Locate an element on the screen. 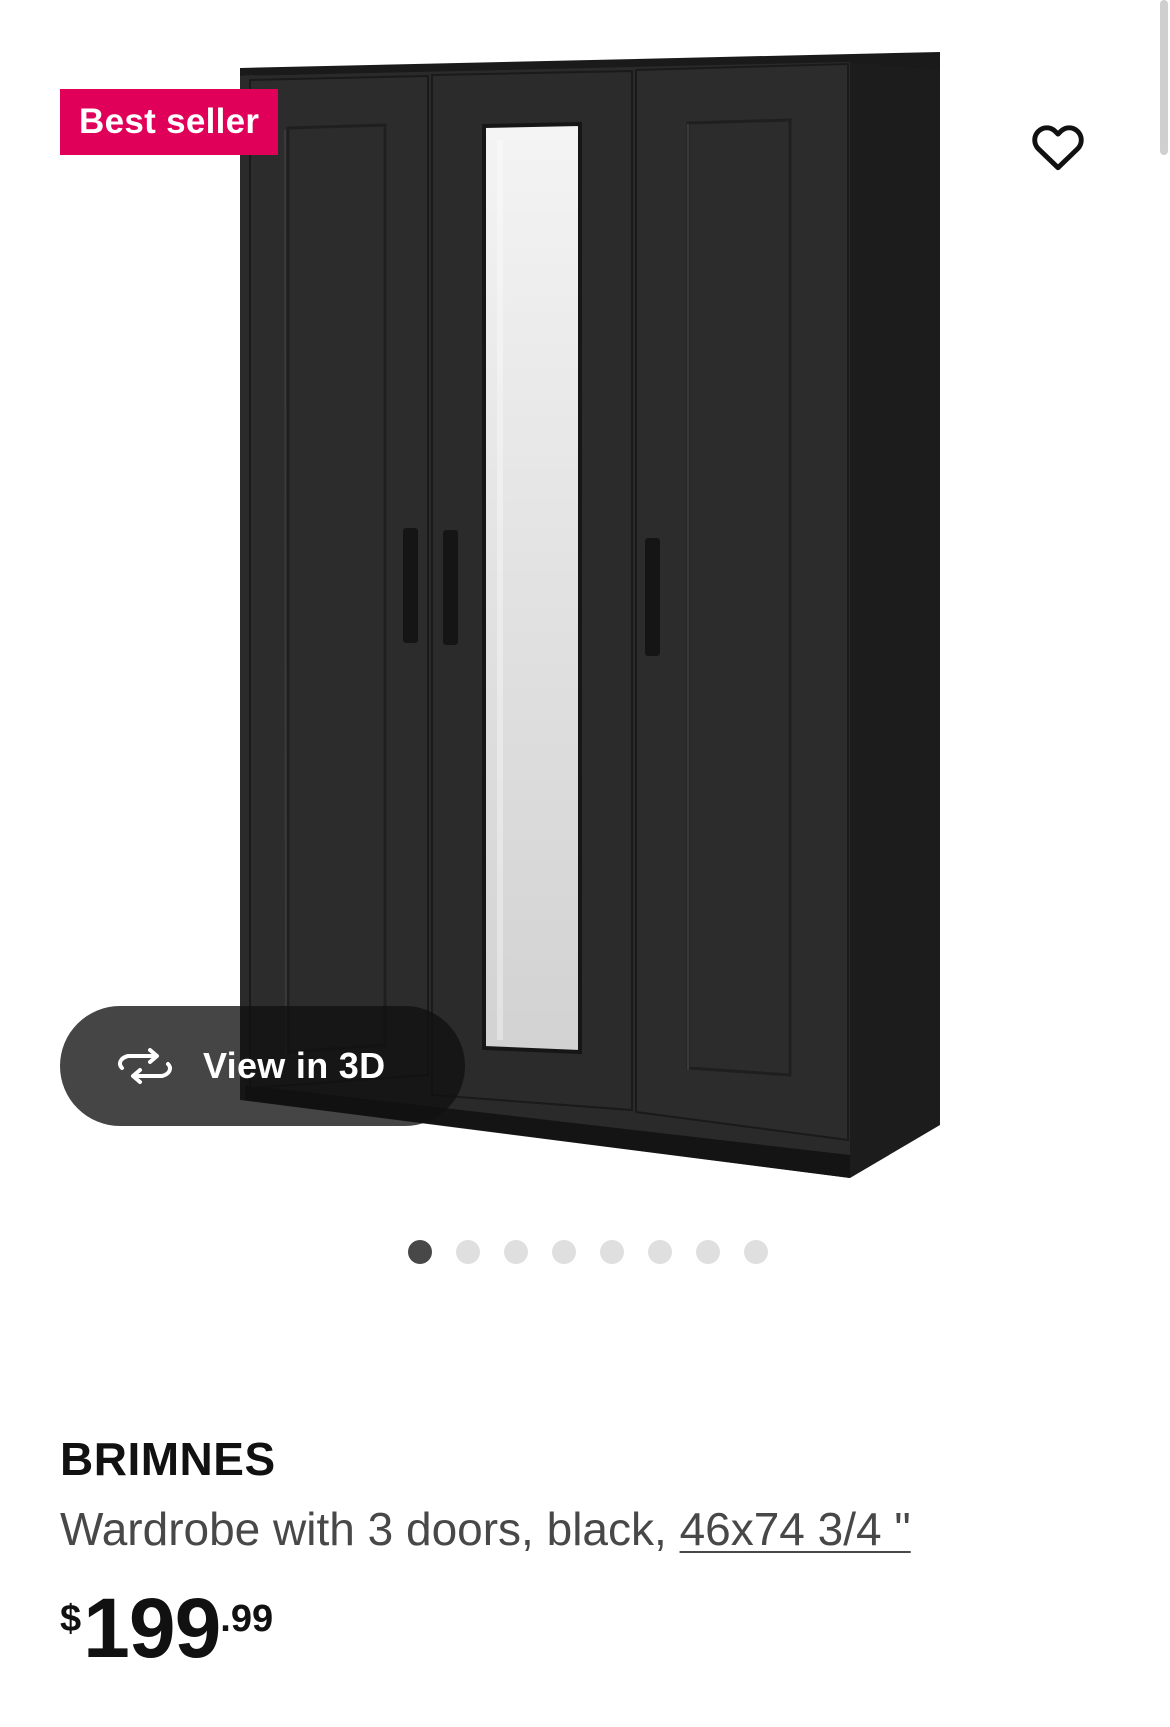  price-currency: $ is located at coordinates (71, 1619).